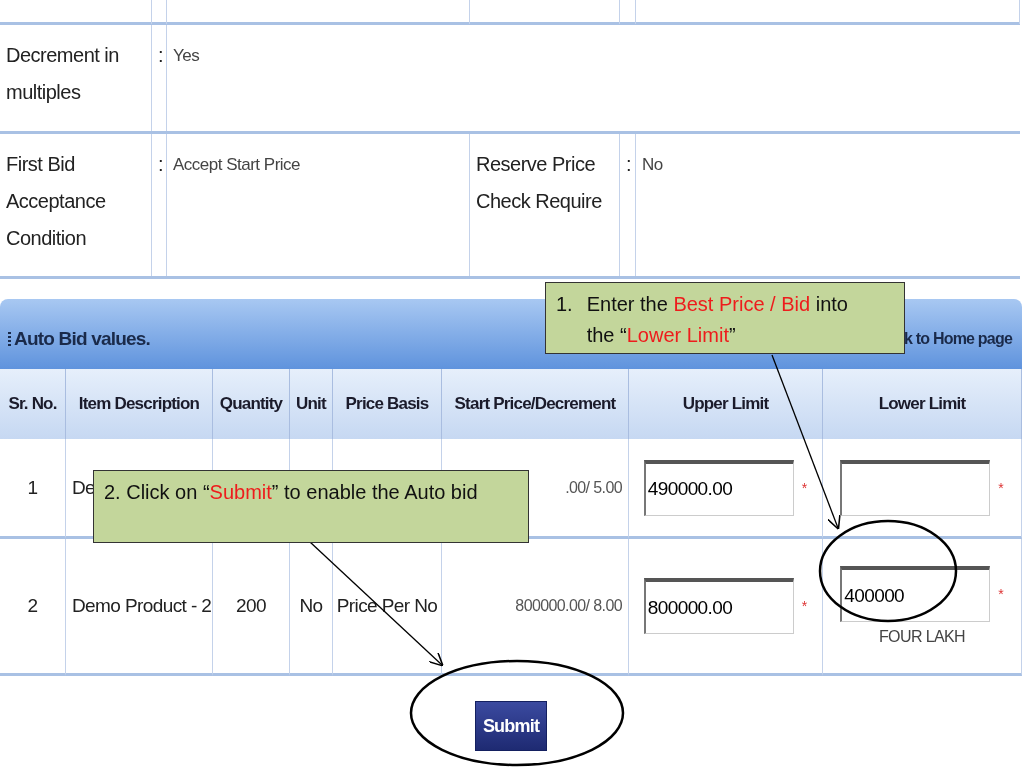  Describe the element at coordinates (387, 606) in the screenshot. I see `table-cell: Price Per No` at that location.